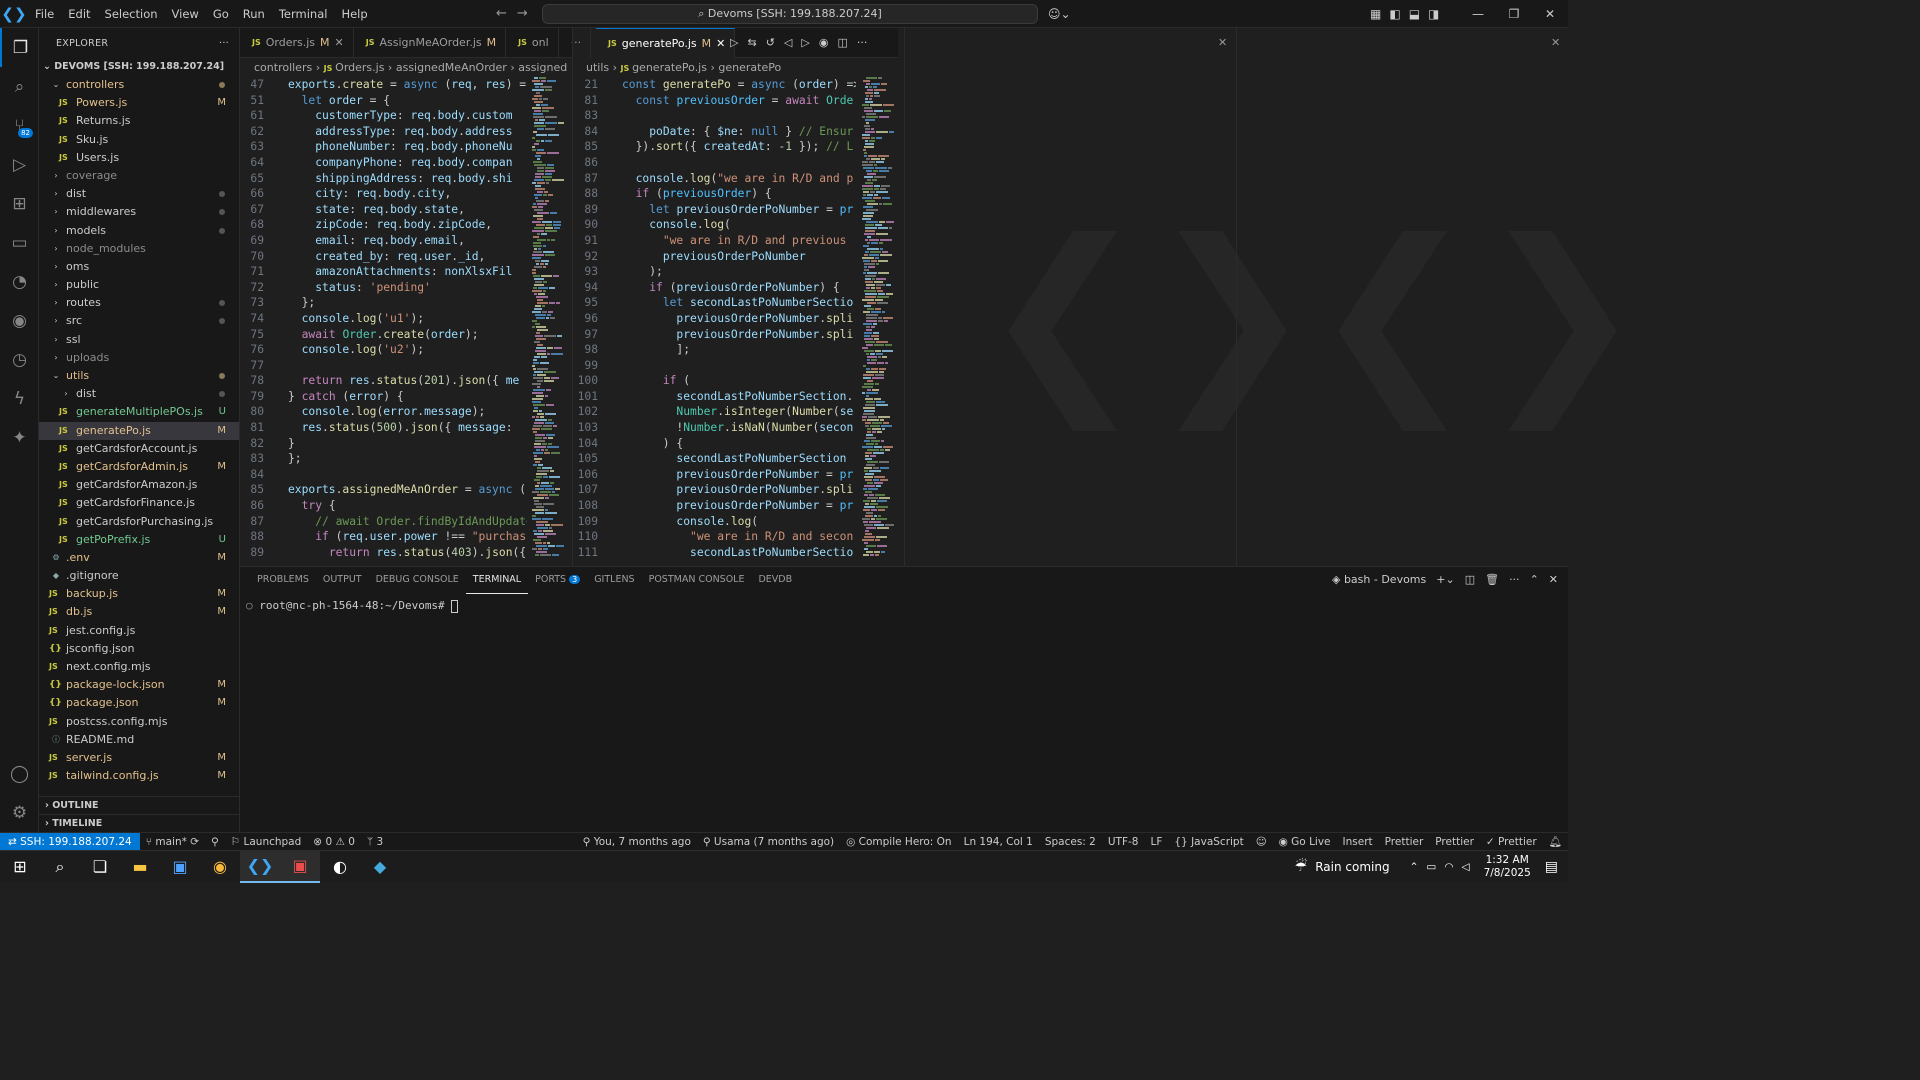  What do you see at coordinates (1478, 14) in the screenshot?
I see `minimize-icon: —` at bounding box center [1478, 14].